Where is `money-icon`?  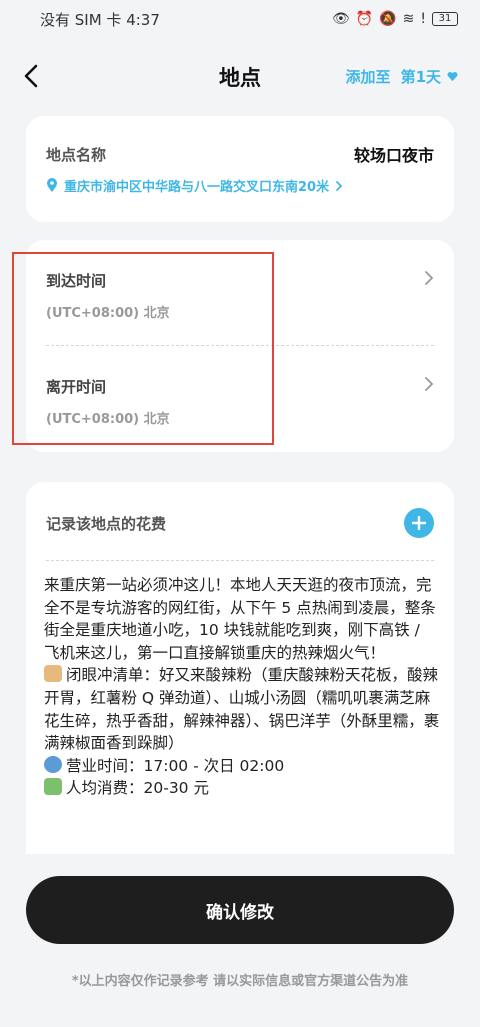
money-icon is located at coordinates (53, 787).